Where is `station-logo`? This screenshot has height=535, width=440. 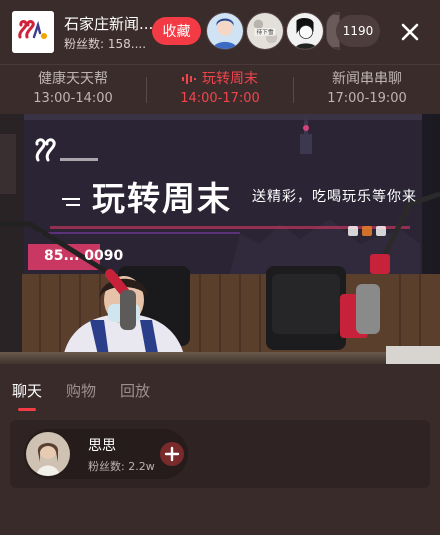
station-logo is located at coordinates (33, 32).